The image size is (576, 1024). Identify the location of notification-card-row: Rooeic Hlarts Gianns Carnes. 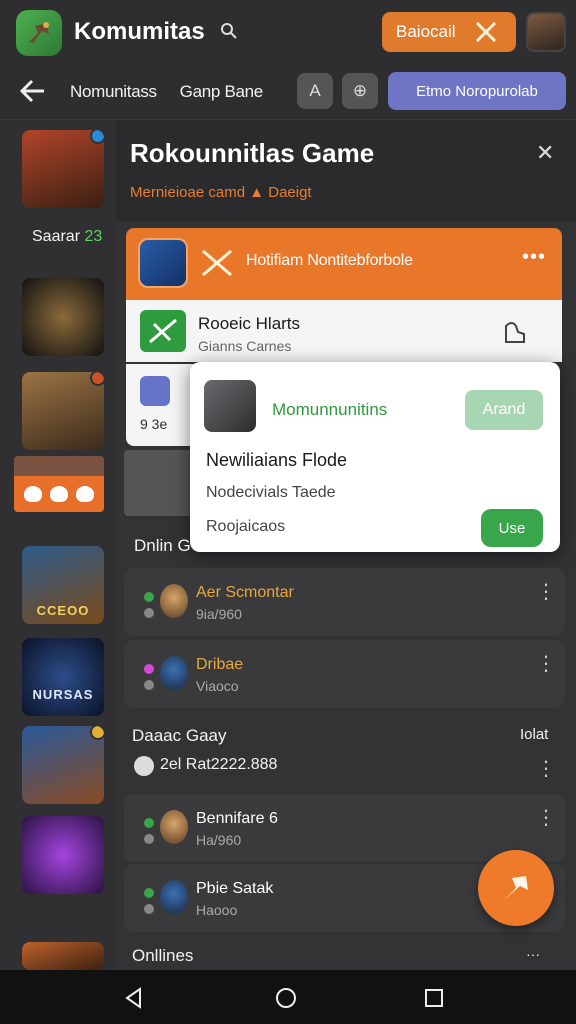
(344, 331).